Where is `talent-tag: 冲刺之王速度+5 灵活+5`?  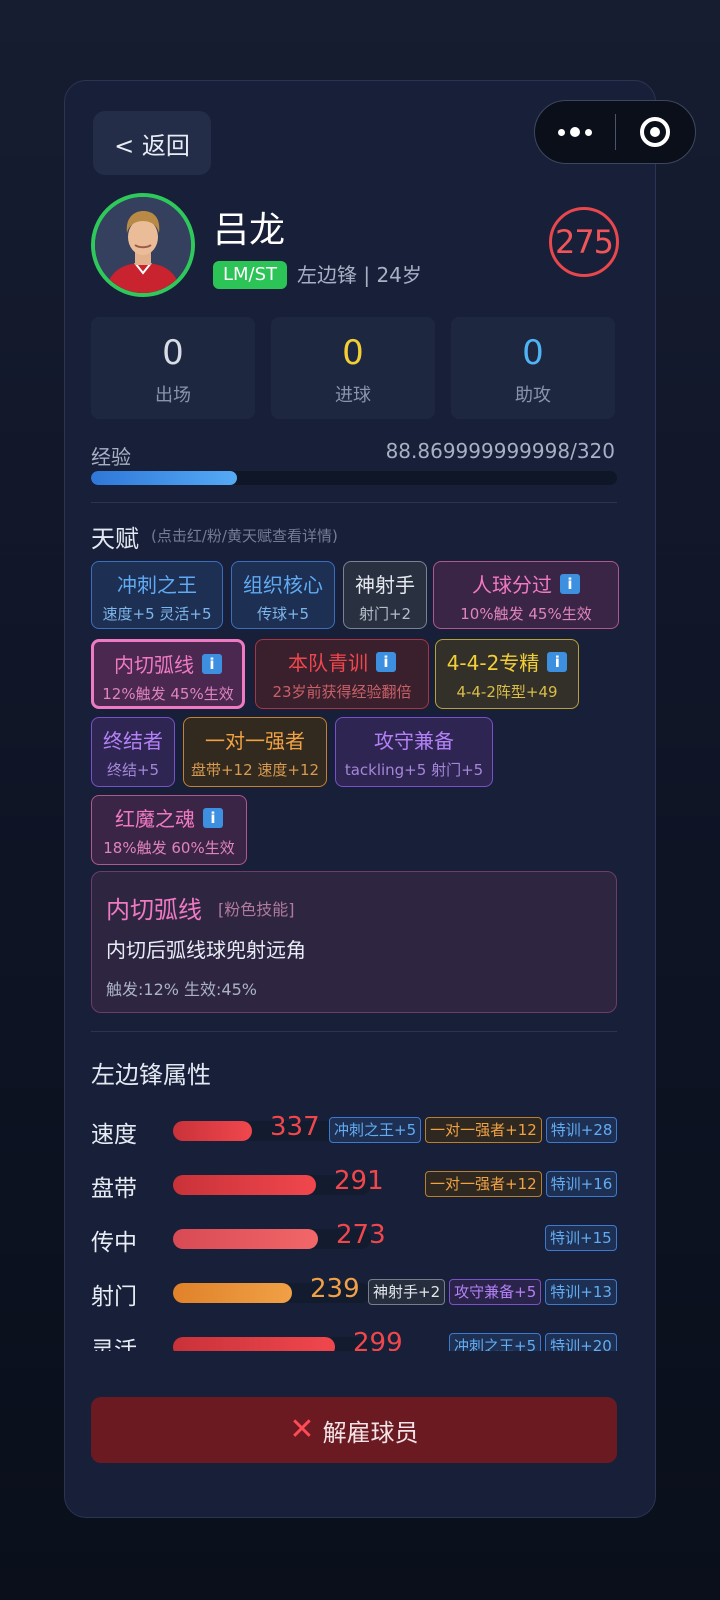
talent-tag: 冲刺之王速度+5 灵活+5 is located at coordinates (157, 595).